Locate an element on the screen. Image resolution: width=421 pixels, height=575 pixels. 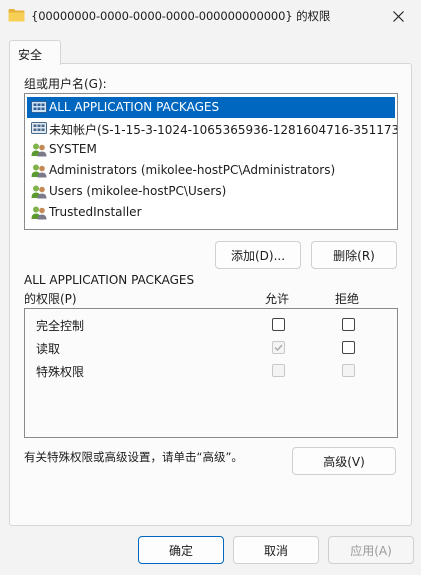
list-item-label: SYSTEM is located at coordinates (73, 149).